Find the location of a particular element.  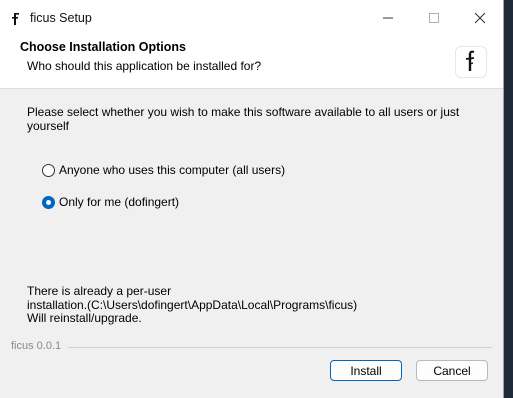

maximize-icon is located at coordinates (434, 18).